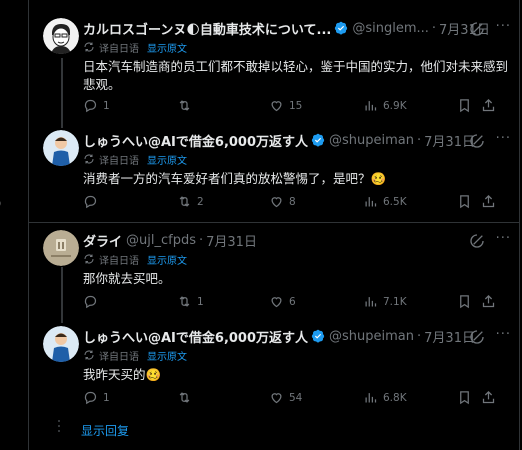 The height and width of the screenshot is (450, 522). I want to click on retweet-button: 2, so click(190, 201).